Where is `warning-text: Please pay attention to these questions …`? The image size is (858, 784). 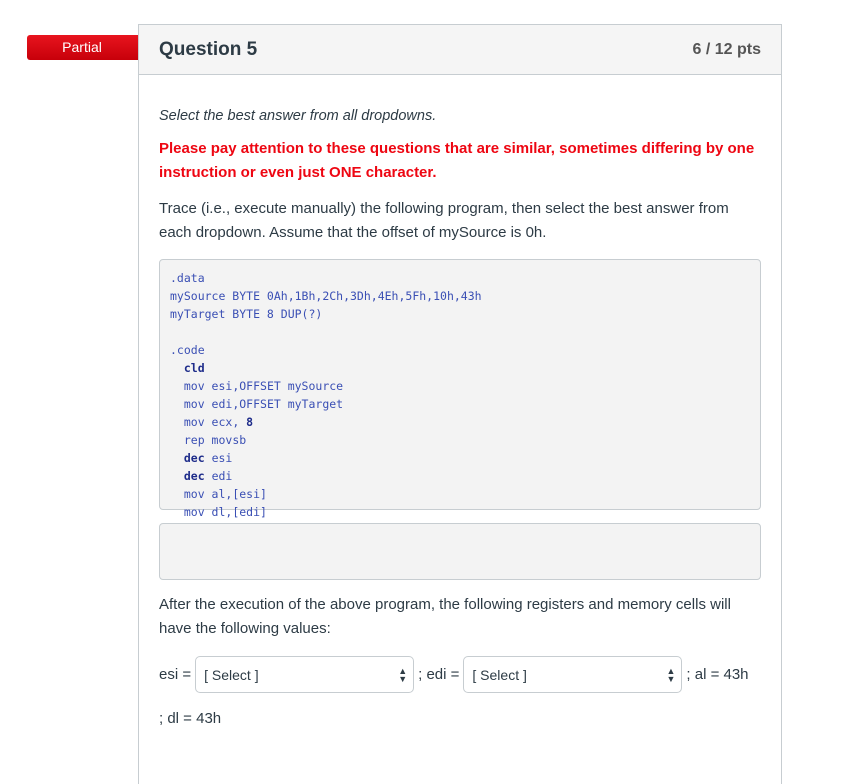 warning-text: Please pay attention to these questions … is located at coordinates (457, 160).